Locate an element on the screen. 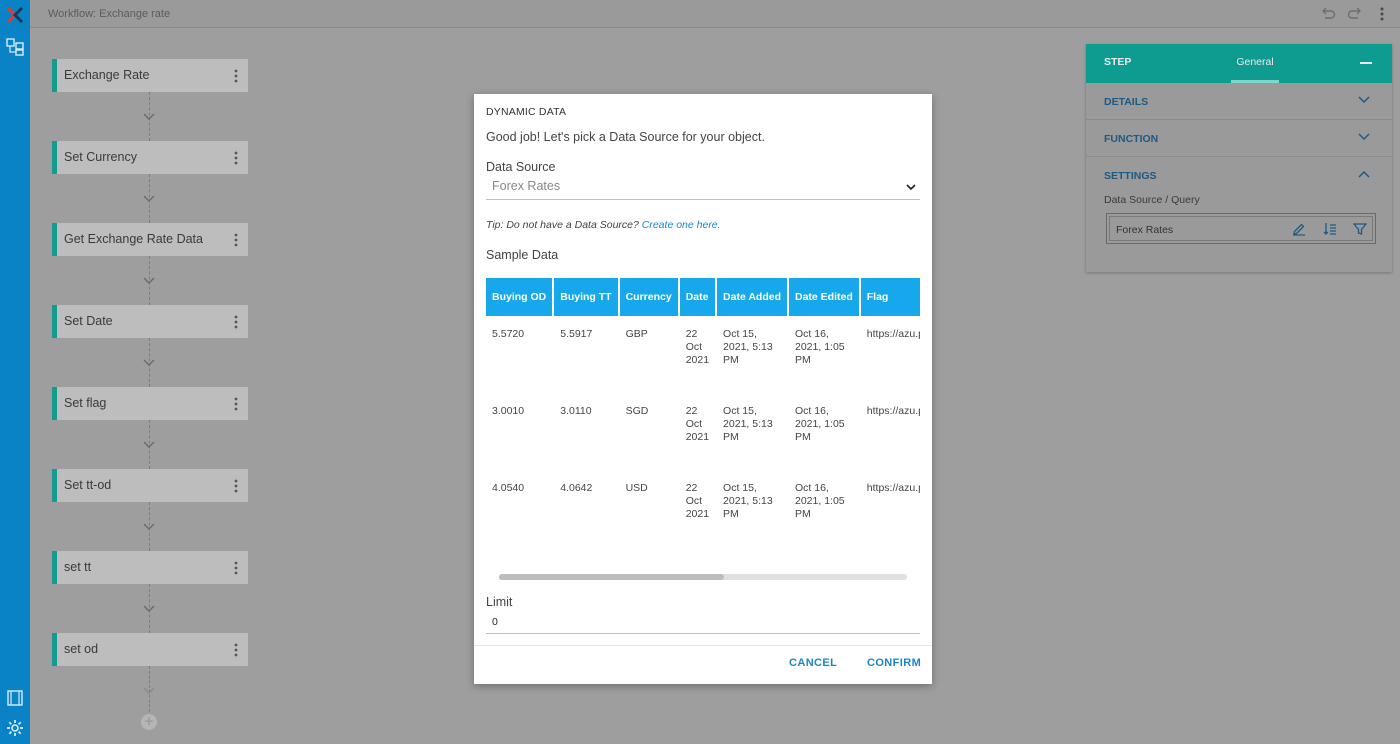  step-panel-header: STEP General is located at coordinates (1239, 63).